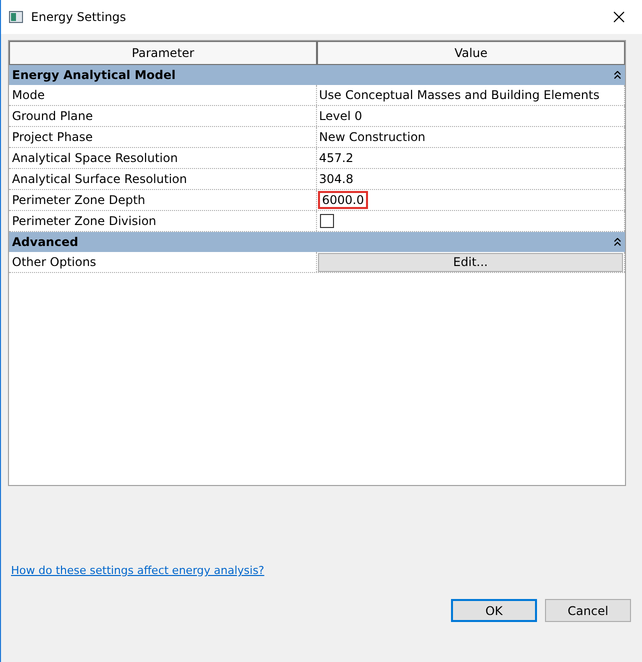  Describe the element at coordinates (336, 179) in the screenshot. I see `value-text: 304.8` at that location.